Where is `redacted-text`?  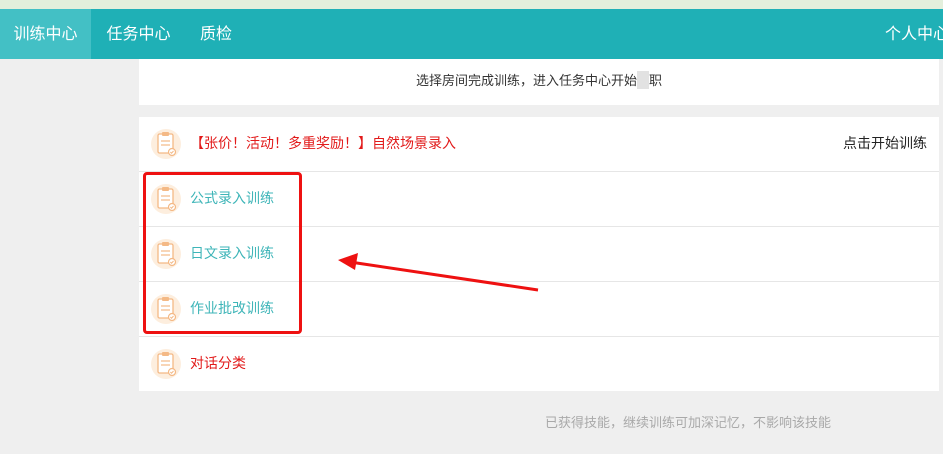
redacted-text is located at coordinates (643, 80).